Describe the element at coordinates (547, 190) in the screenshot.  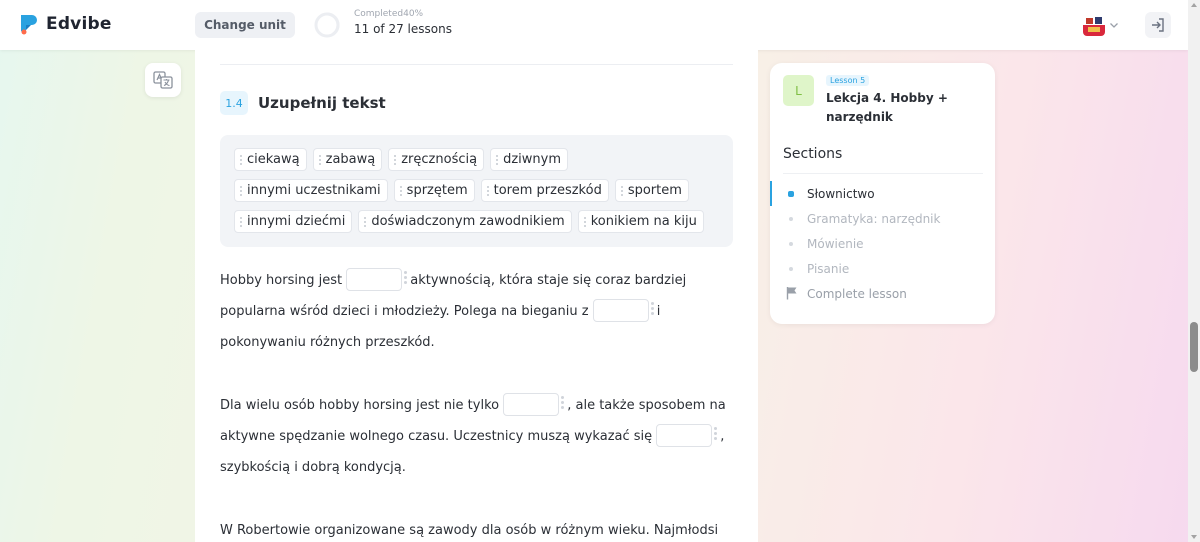
I see `word-chip-label: torem przeszkód` at that location.